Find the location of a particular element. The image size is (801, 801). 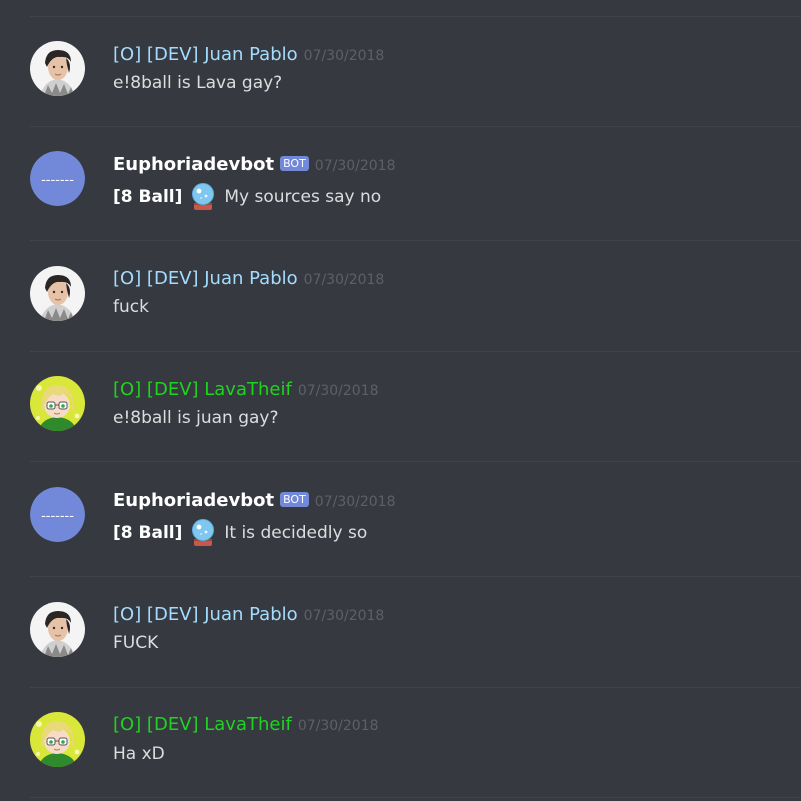

message-text: FUCK is located at coordinates (136, 643).